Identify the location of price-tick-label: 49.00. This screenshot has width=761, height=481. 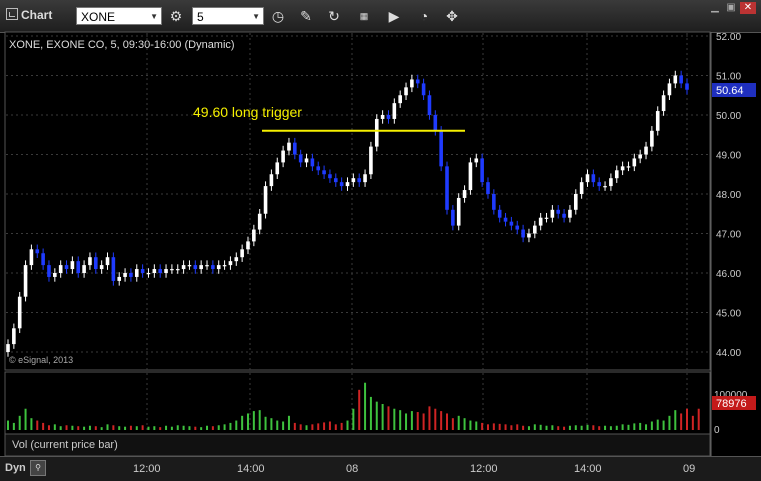
(728, 156).